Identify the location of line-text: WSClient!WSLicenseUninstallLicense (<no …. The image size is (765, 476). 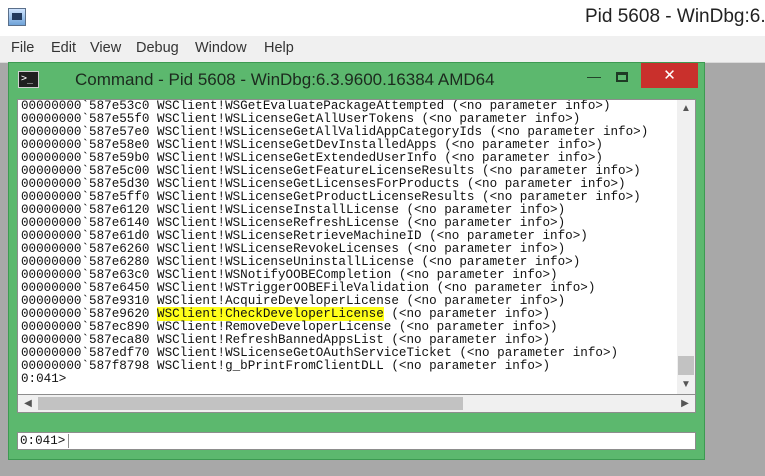
(369, 262).